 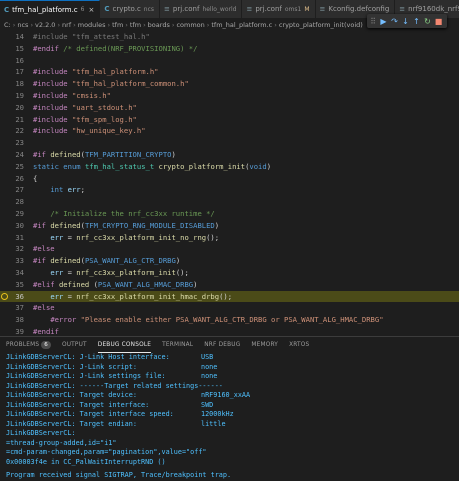 I want to click on code-token: nrf_cc3xx_platform_init, so click(x=126, y=272).